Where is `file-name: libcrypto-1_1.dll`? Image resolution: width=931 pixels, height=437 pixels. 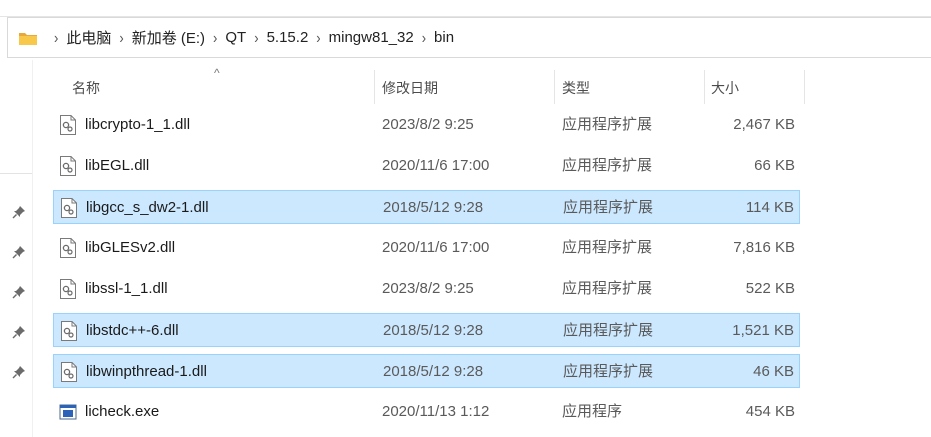
file-name: libcrypto-1_1.dll is located at coordinates (138, 124).